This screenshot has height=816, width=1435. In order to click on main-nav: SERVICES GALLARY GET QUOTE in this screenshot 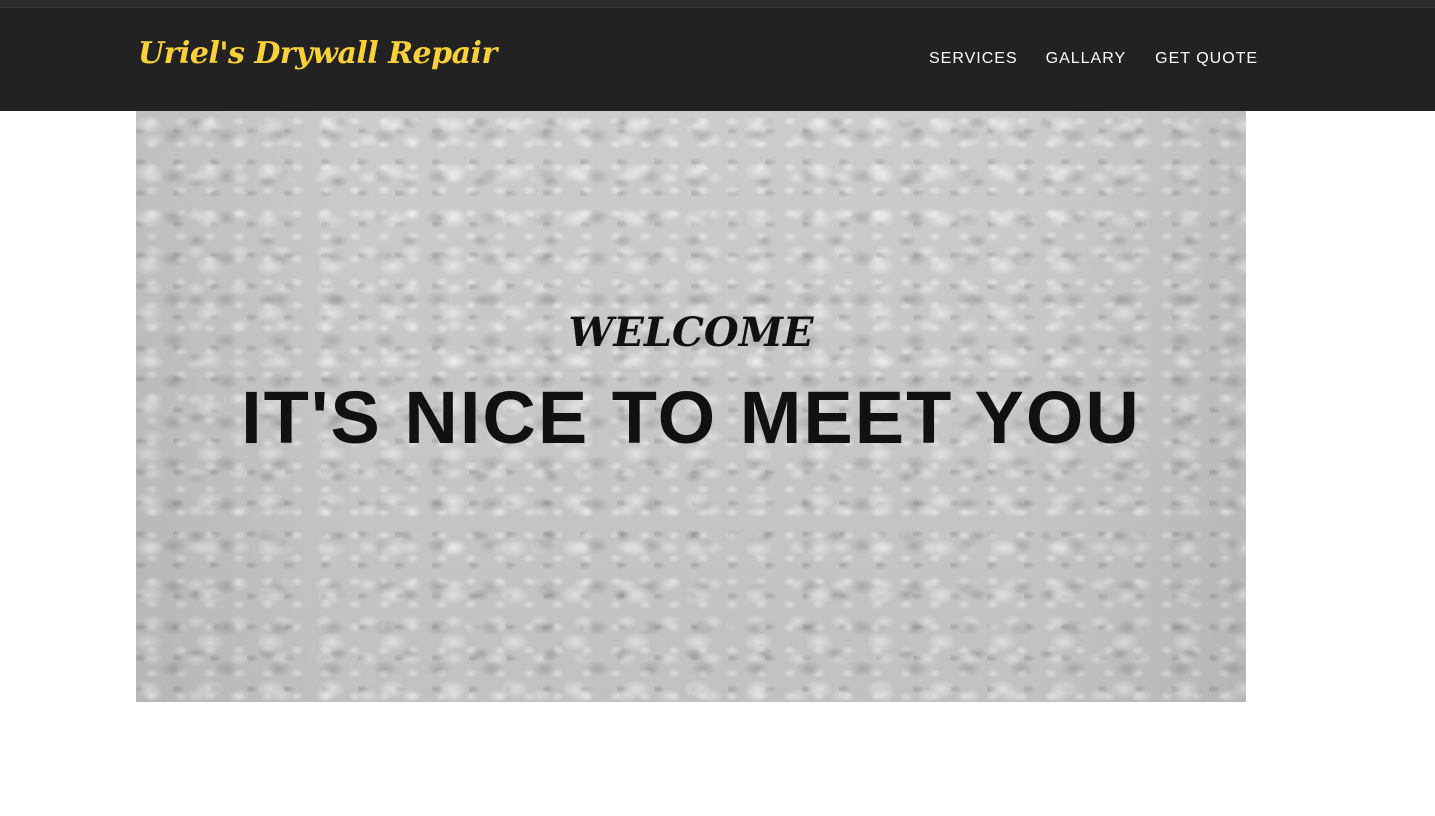, I will do `click(1093, 59)`.